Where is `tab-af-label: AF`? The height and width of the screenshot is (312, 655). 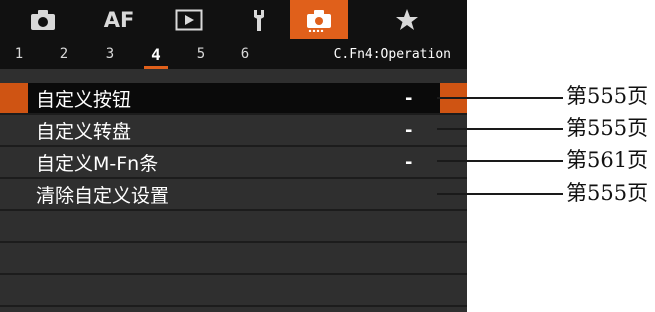
tab-af-label: AF is located at coordinates (119, 19).